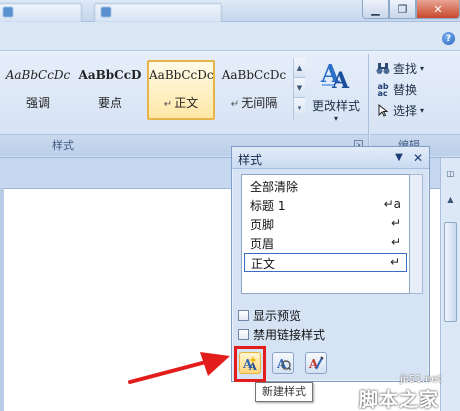 The height and width of the screenshot is (411, 460). Describe the element at coordinates (274, 187) in the screenshot. I see `style-item-label: 全部清除` at that location.